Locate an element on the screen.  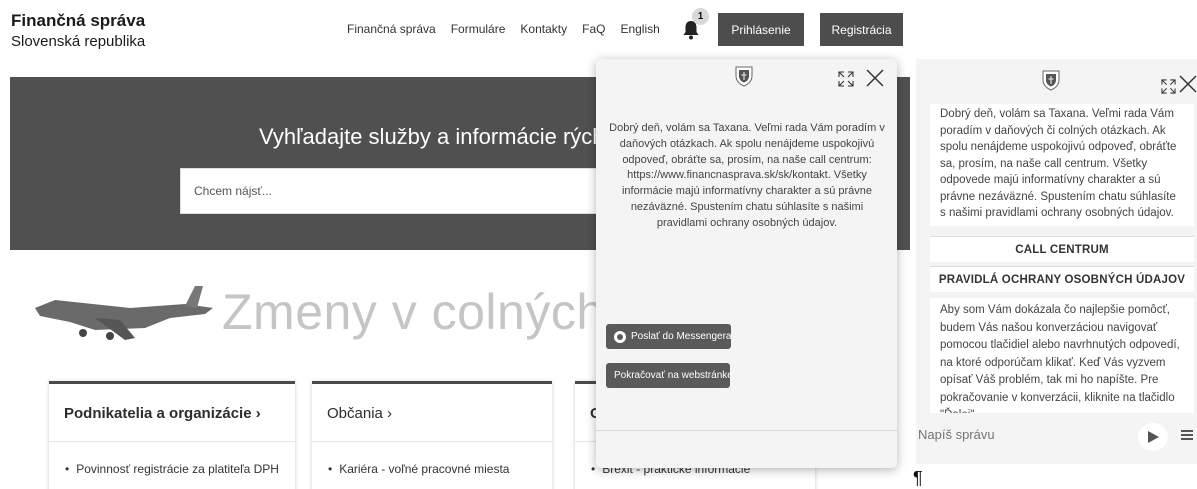
continue-on-web-button: Pokračovať na webstránke is located at coordinates (669, 375).